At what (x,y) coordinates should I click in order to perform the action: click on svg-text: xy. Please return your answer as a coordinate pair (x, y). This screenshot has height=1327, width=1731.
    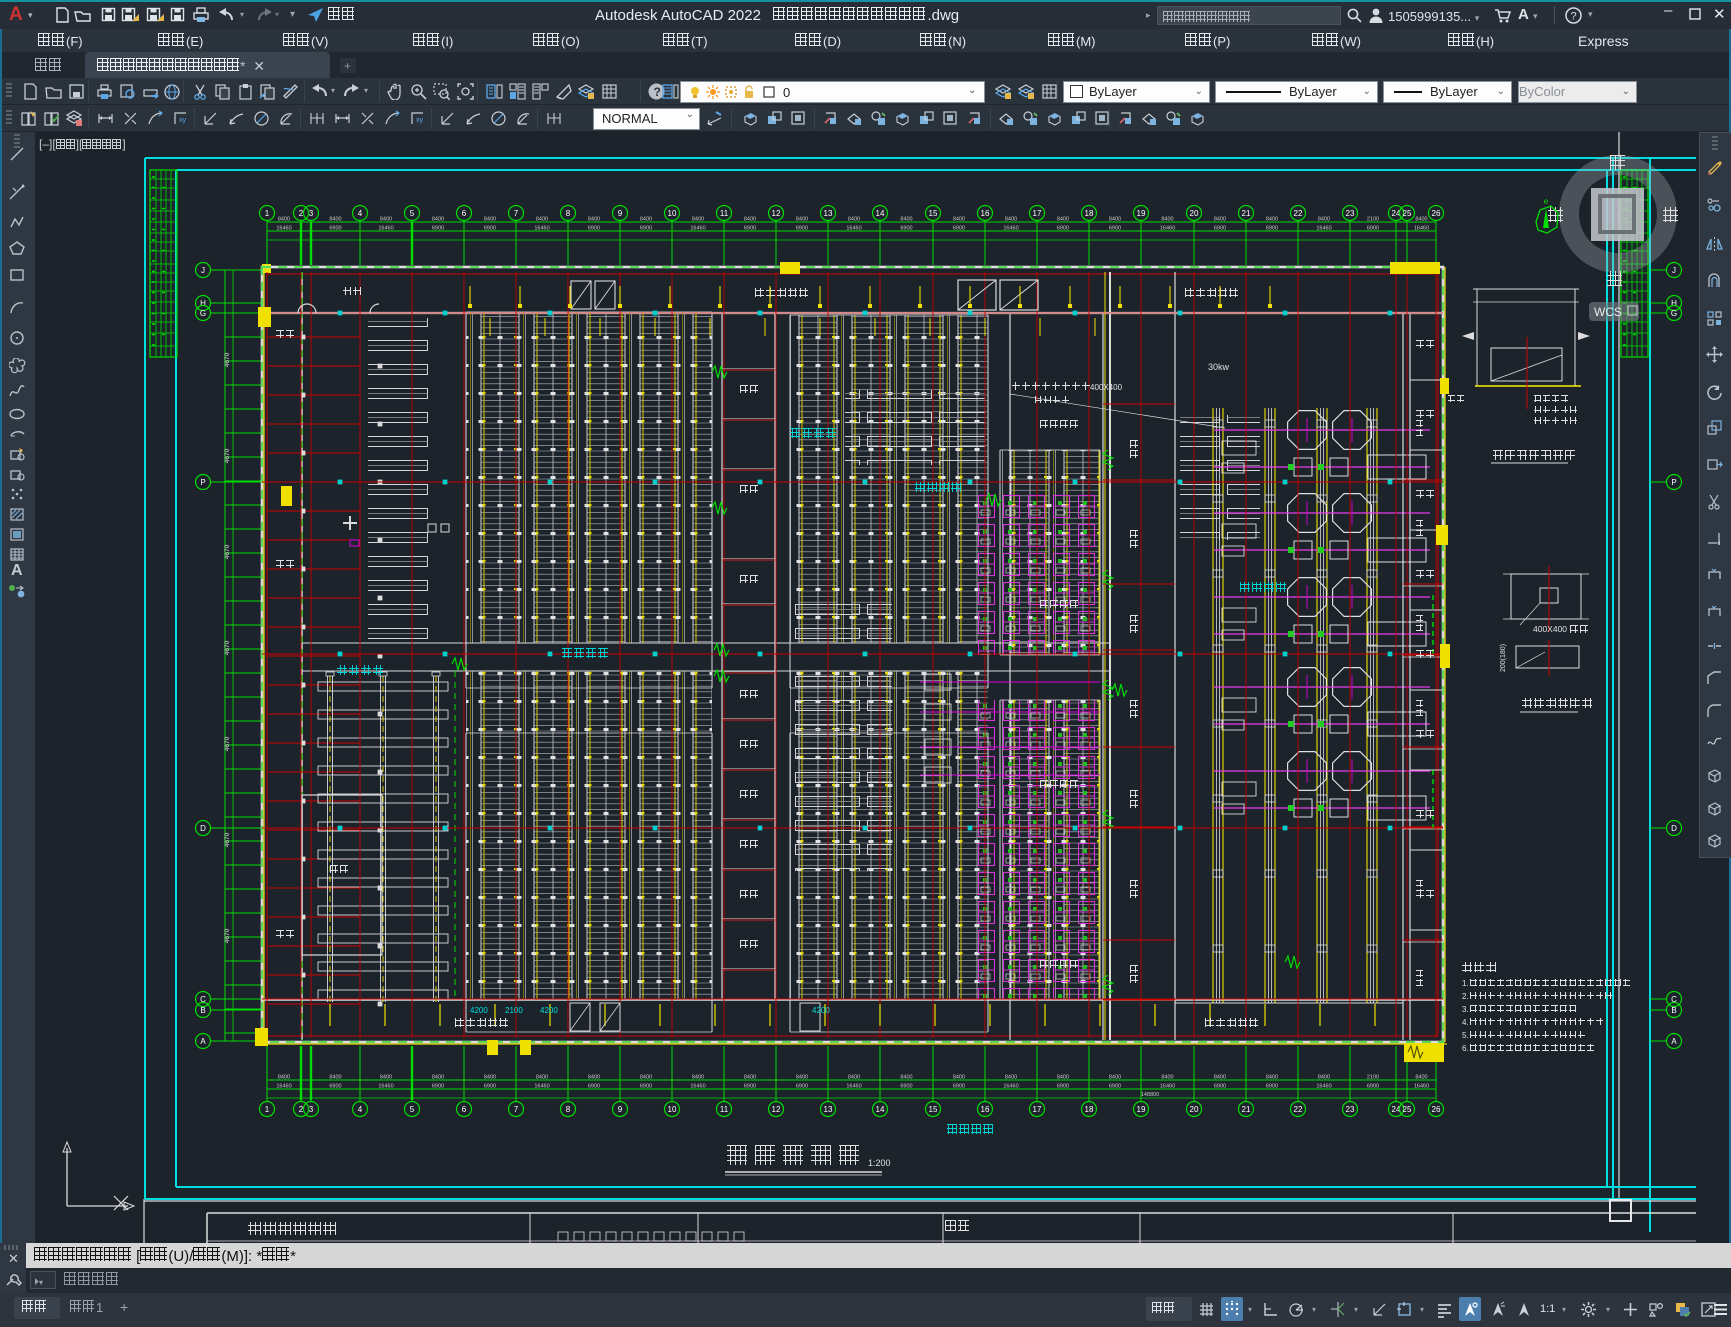
    Looking at the image, I should click on (420, 120).